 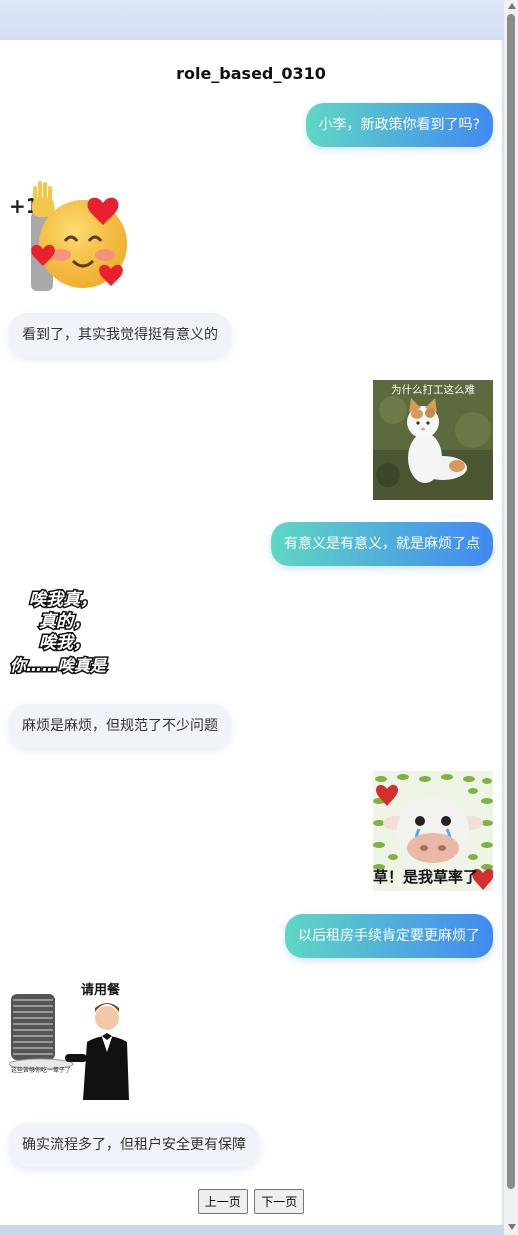 What do you see at coordinates (64, 643) in the screenshot?
I see `meme-text-line: 唉我，` at bounding box center [64, 643].